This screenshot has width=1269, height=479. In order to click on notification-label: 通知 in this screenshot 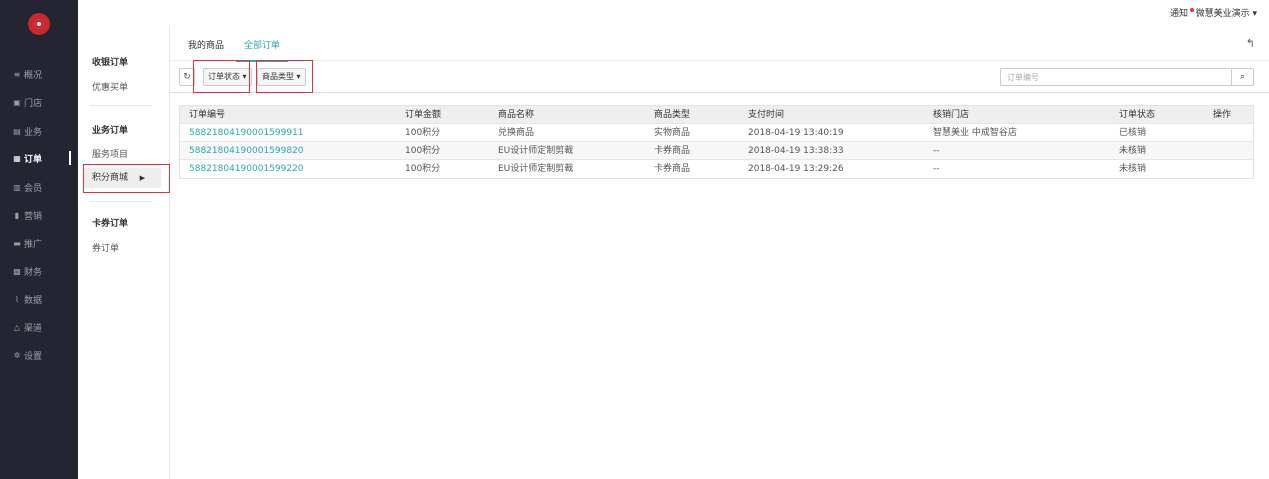, I will do `click(1178, 14)`.